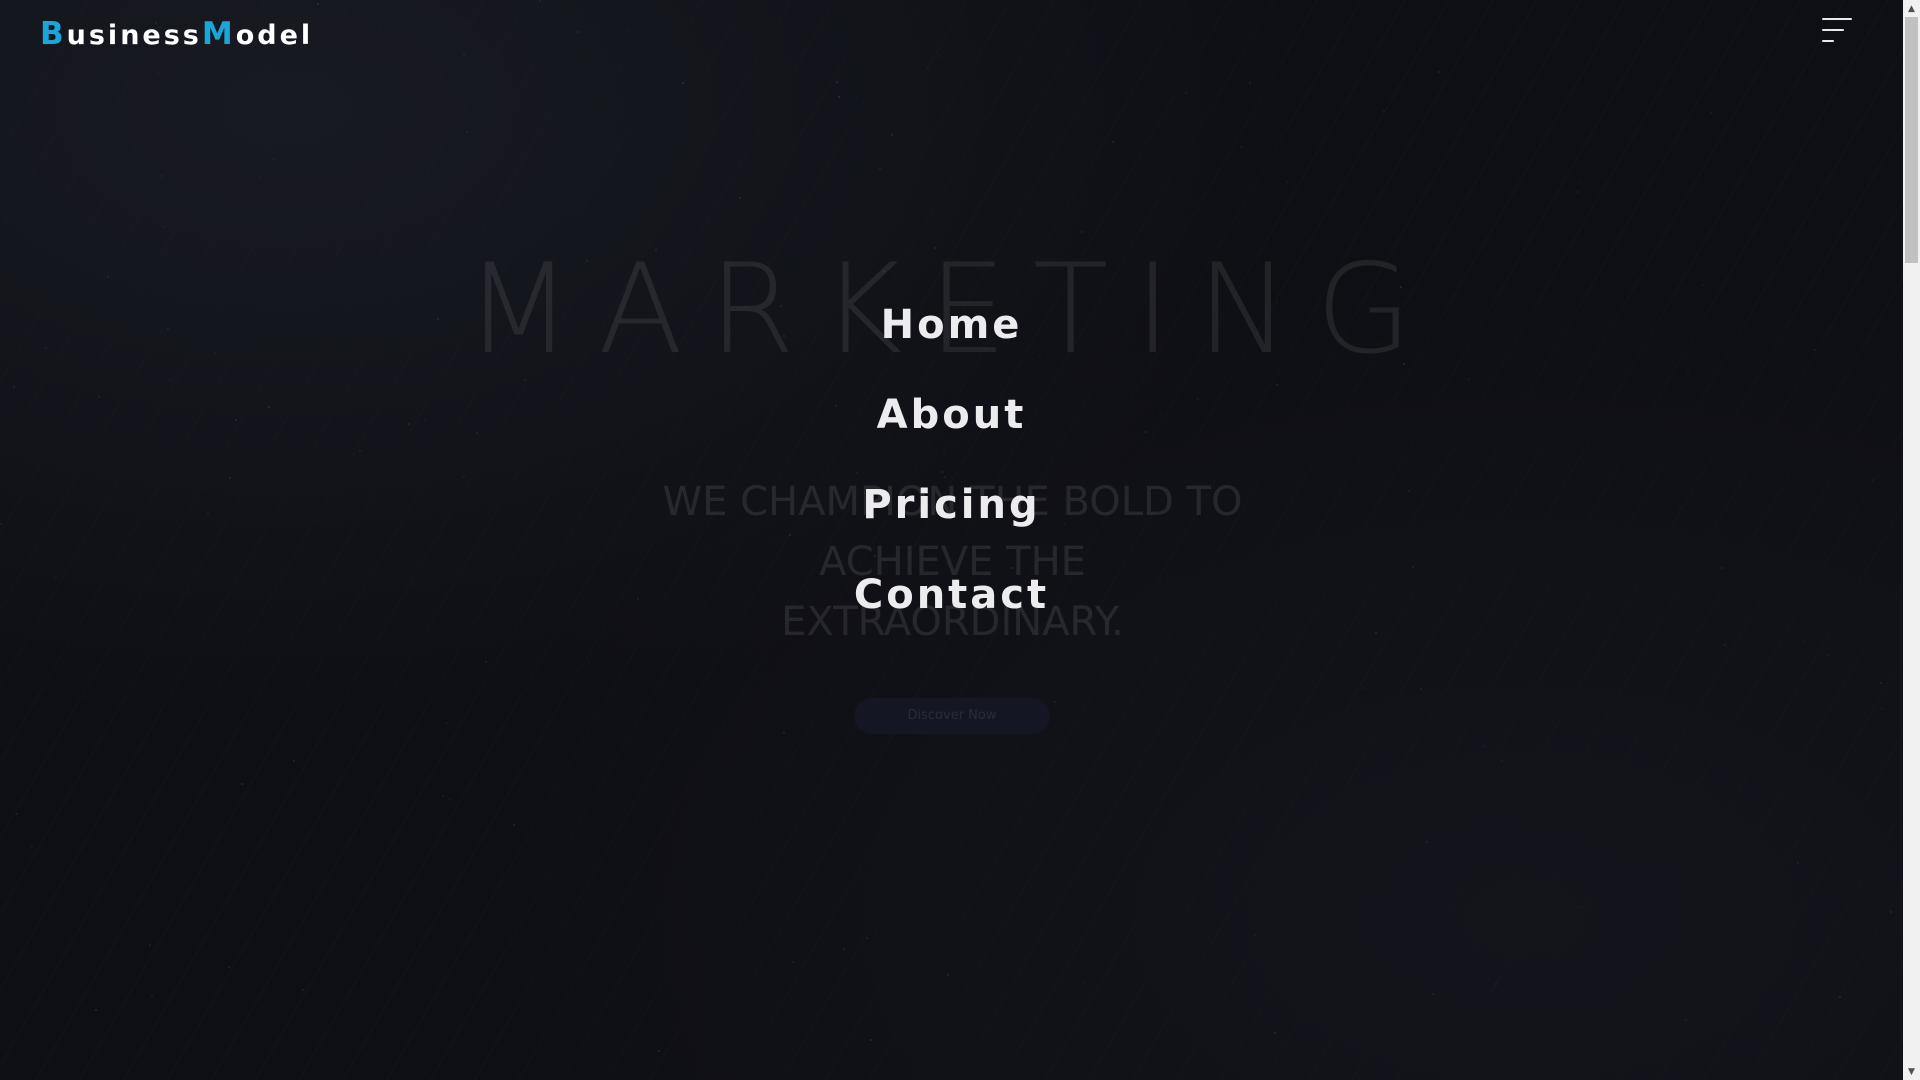  What do you see at coordinates (1911, 140) in the screenshot?
I see `scrollbar-thumb` at bounding box center [1911, 140].